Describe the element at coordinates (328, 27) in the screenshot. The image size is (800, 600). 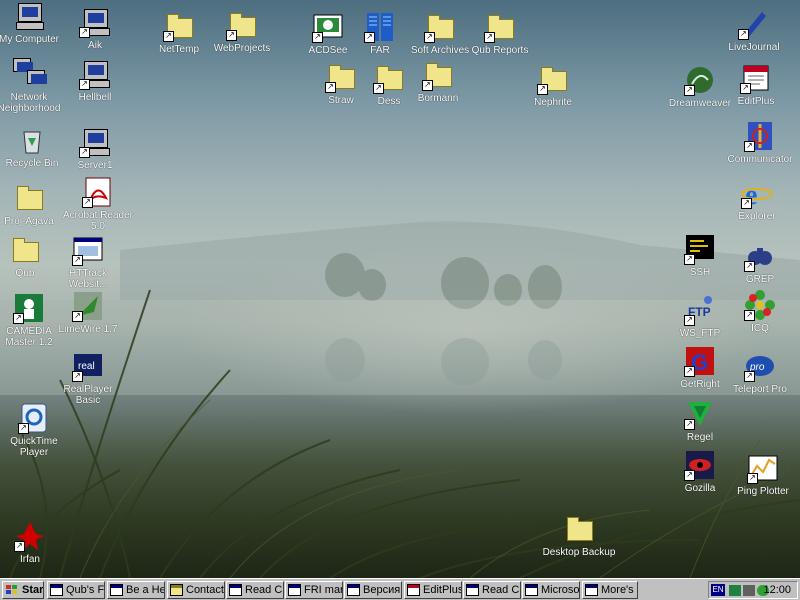
I see `acdsee-icon: ↗` at that location.